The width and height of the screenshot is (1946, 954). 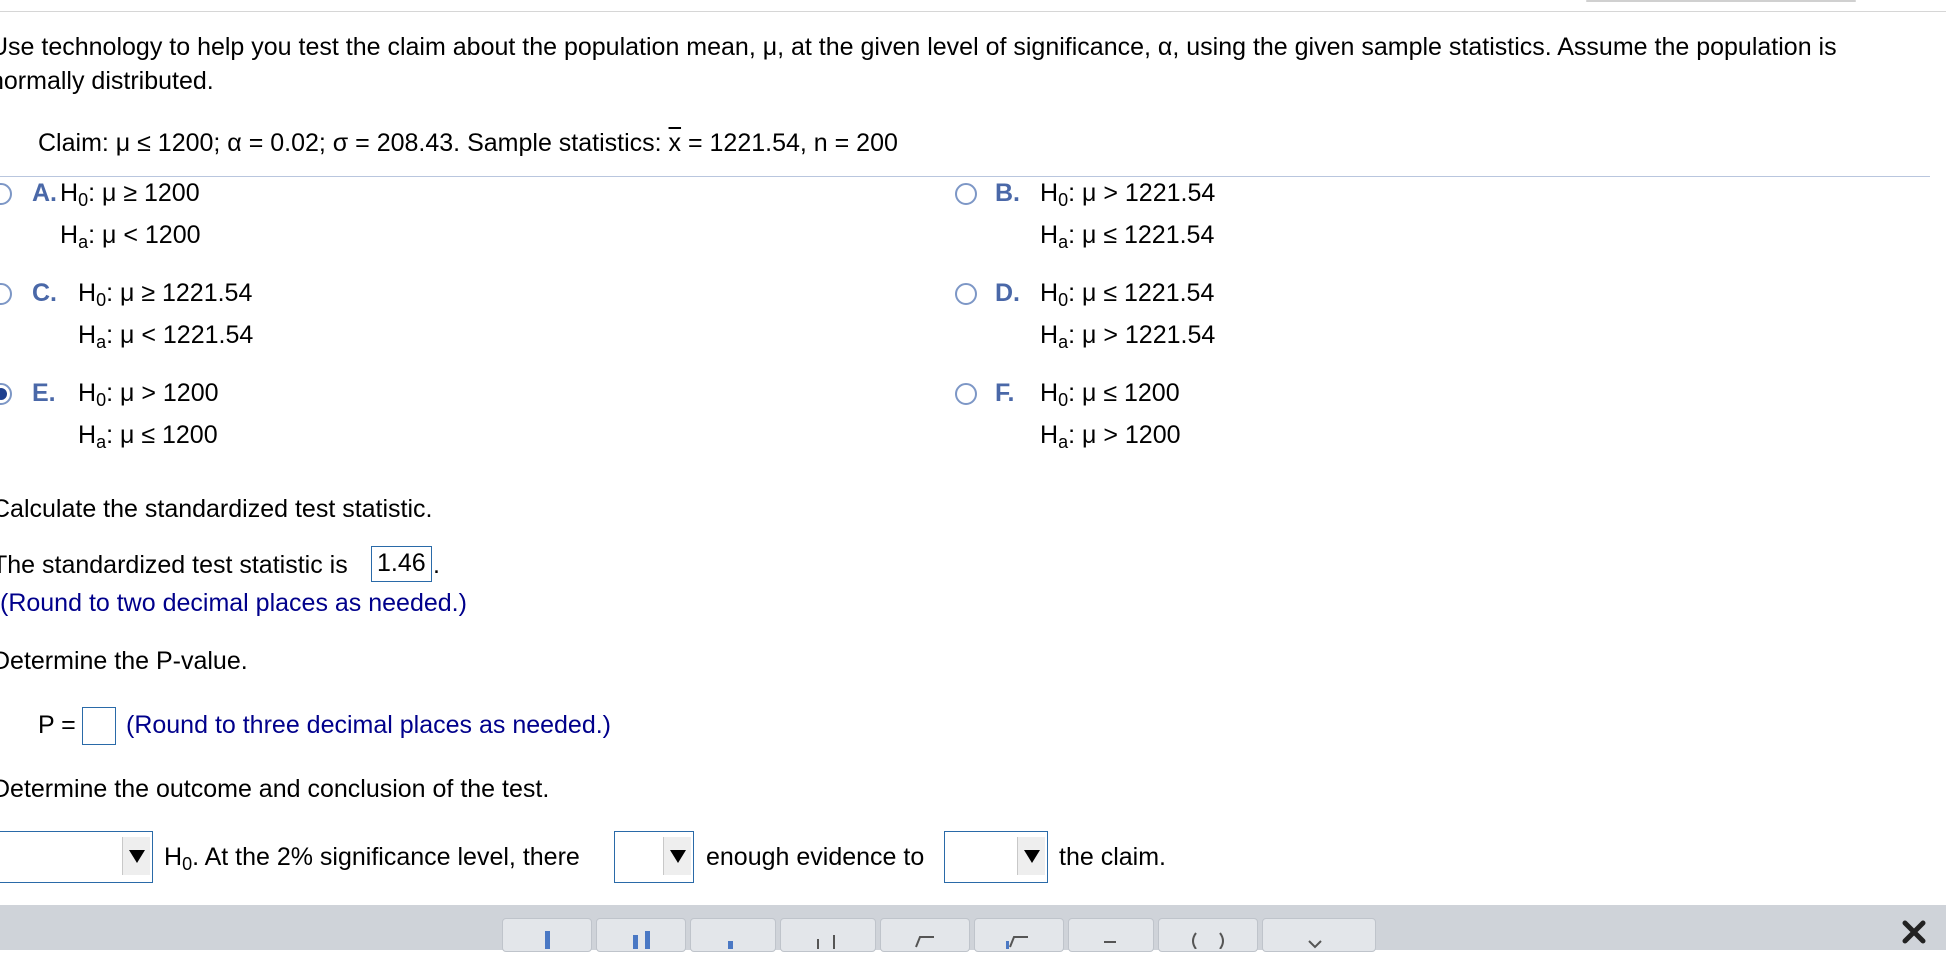 What do you see at coordinates (44, 293) in the screenshot?
I see `option-letter: C.` at bounding box center [44, 293].